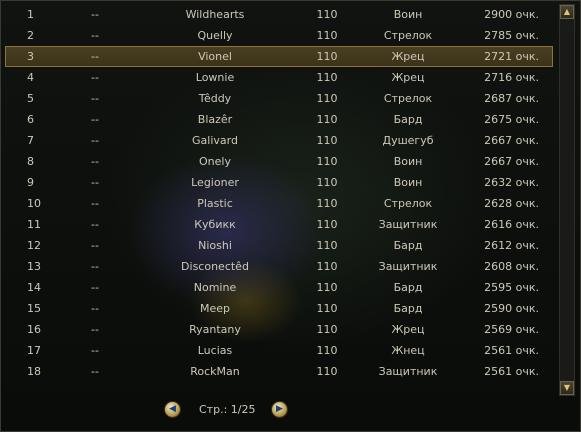  What do you see at coordinates (279, 224) in the screenshot?
I see `ranking-row: 11 -- Кубикк 110 Защитник 2616 очк.` at bounding box center [279, 224].